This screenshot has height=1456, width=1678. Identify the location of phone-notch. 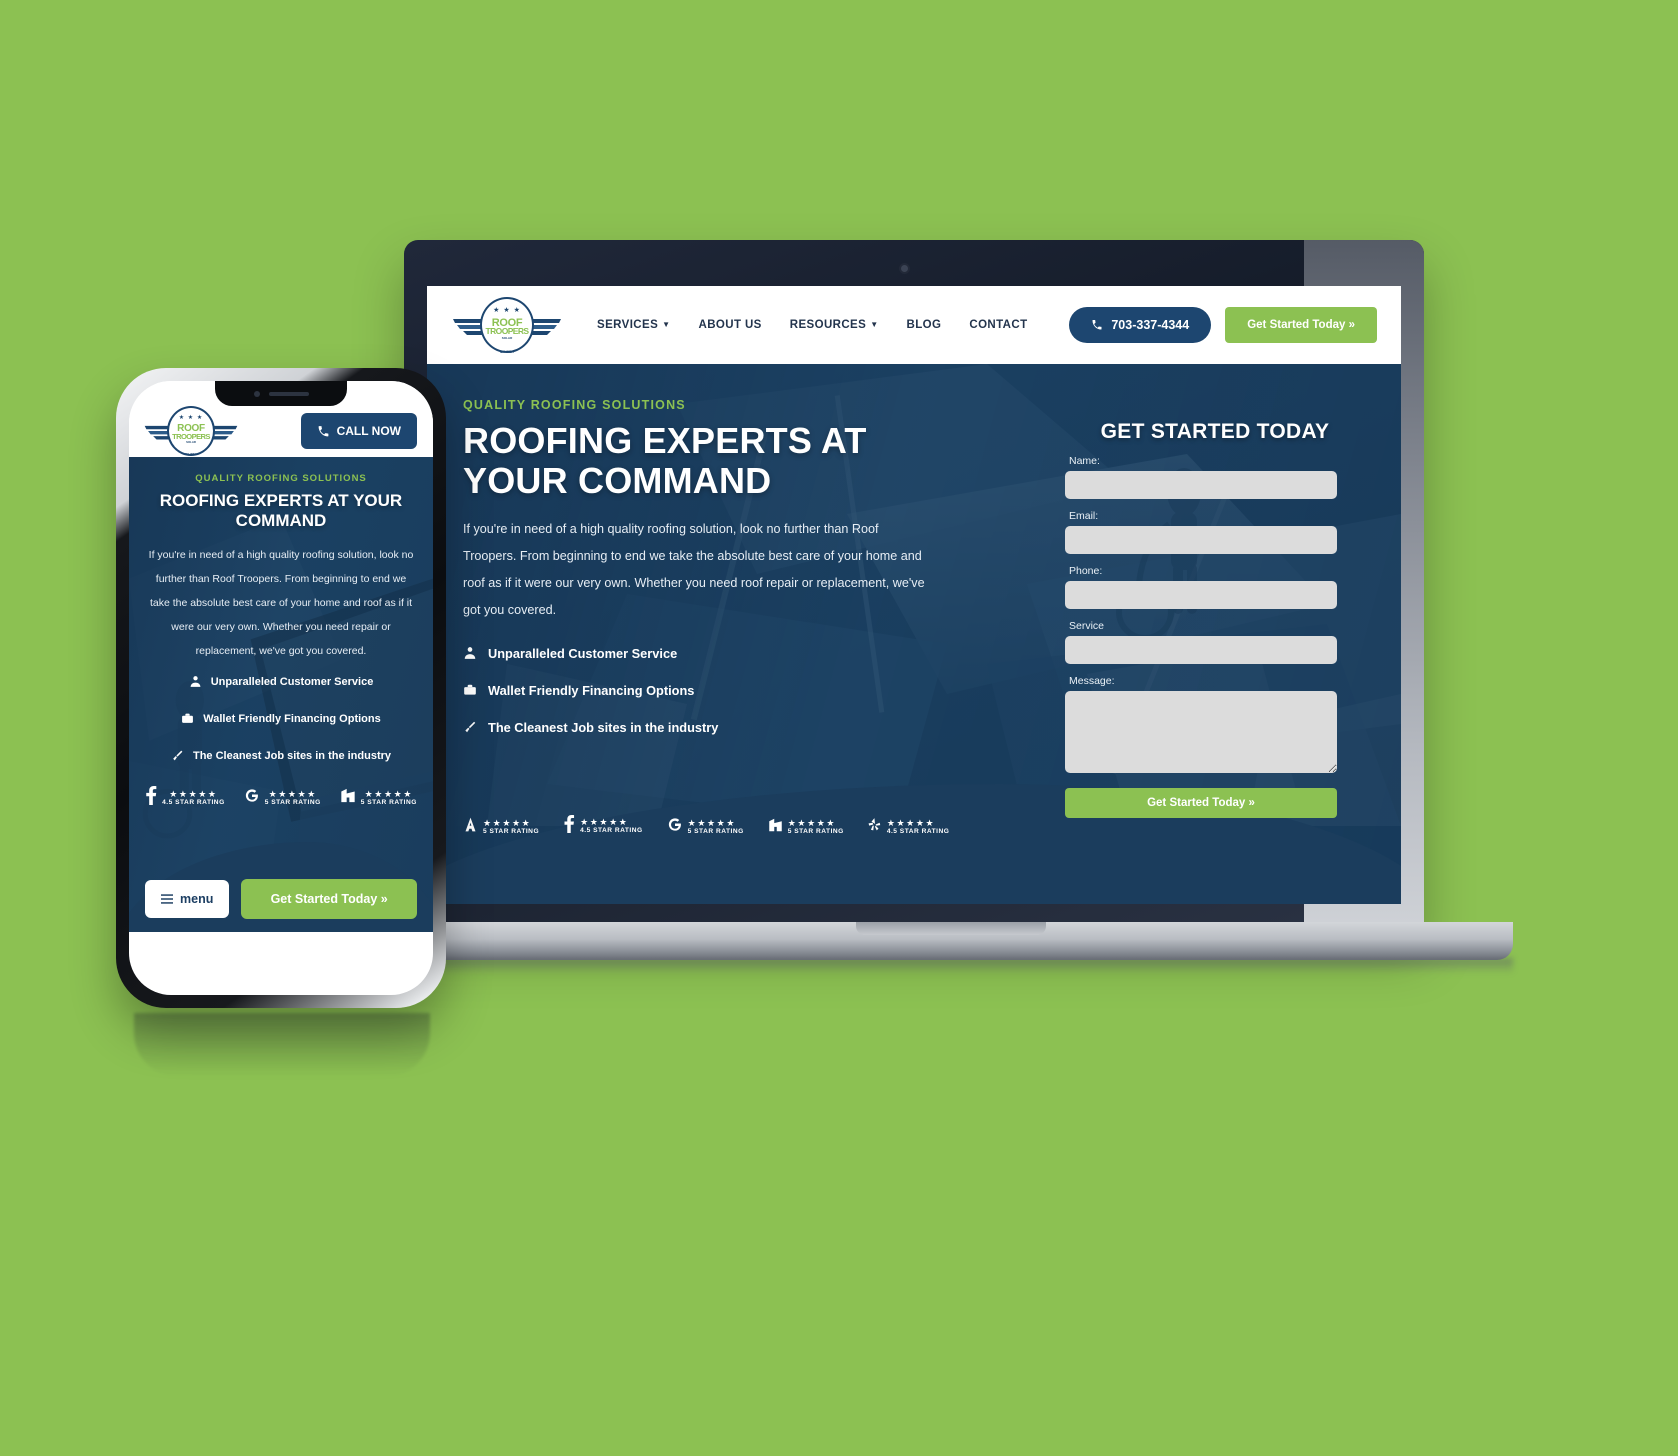
(281, 393).